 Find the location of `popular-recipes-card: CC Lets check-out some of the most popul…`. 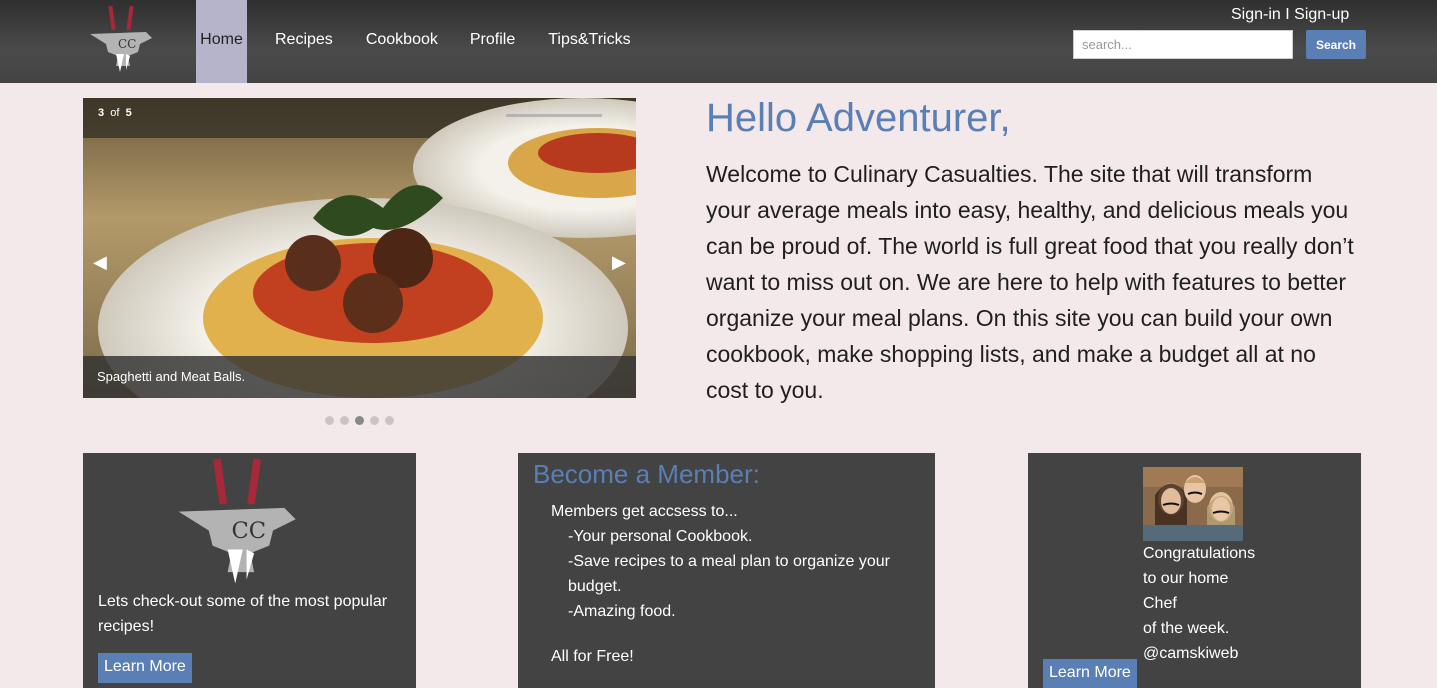

popular-recipes-card: CC Lets check-out some of the most popul… is located at coordinates (249, 570).